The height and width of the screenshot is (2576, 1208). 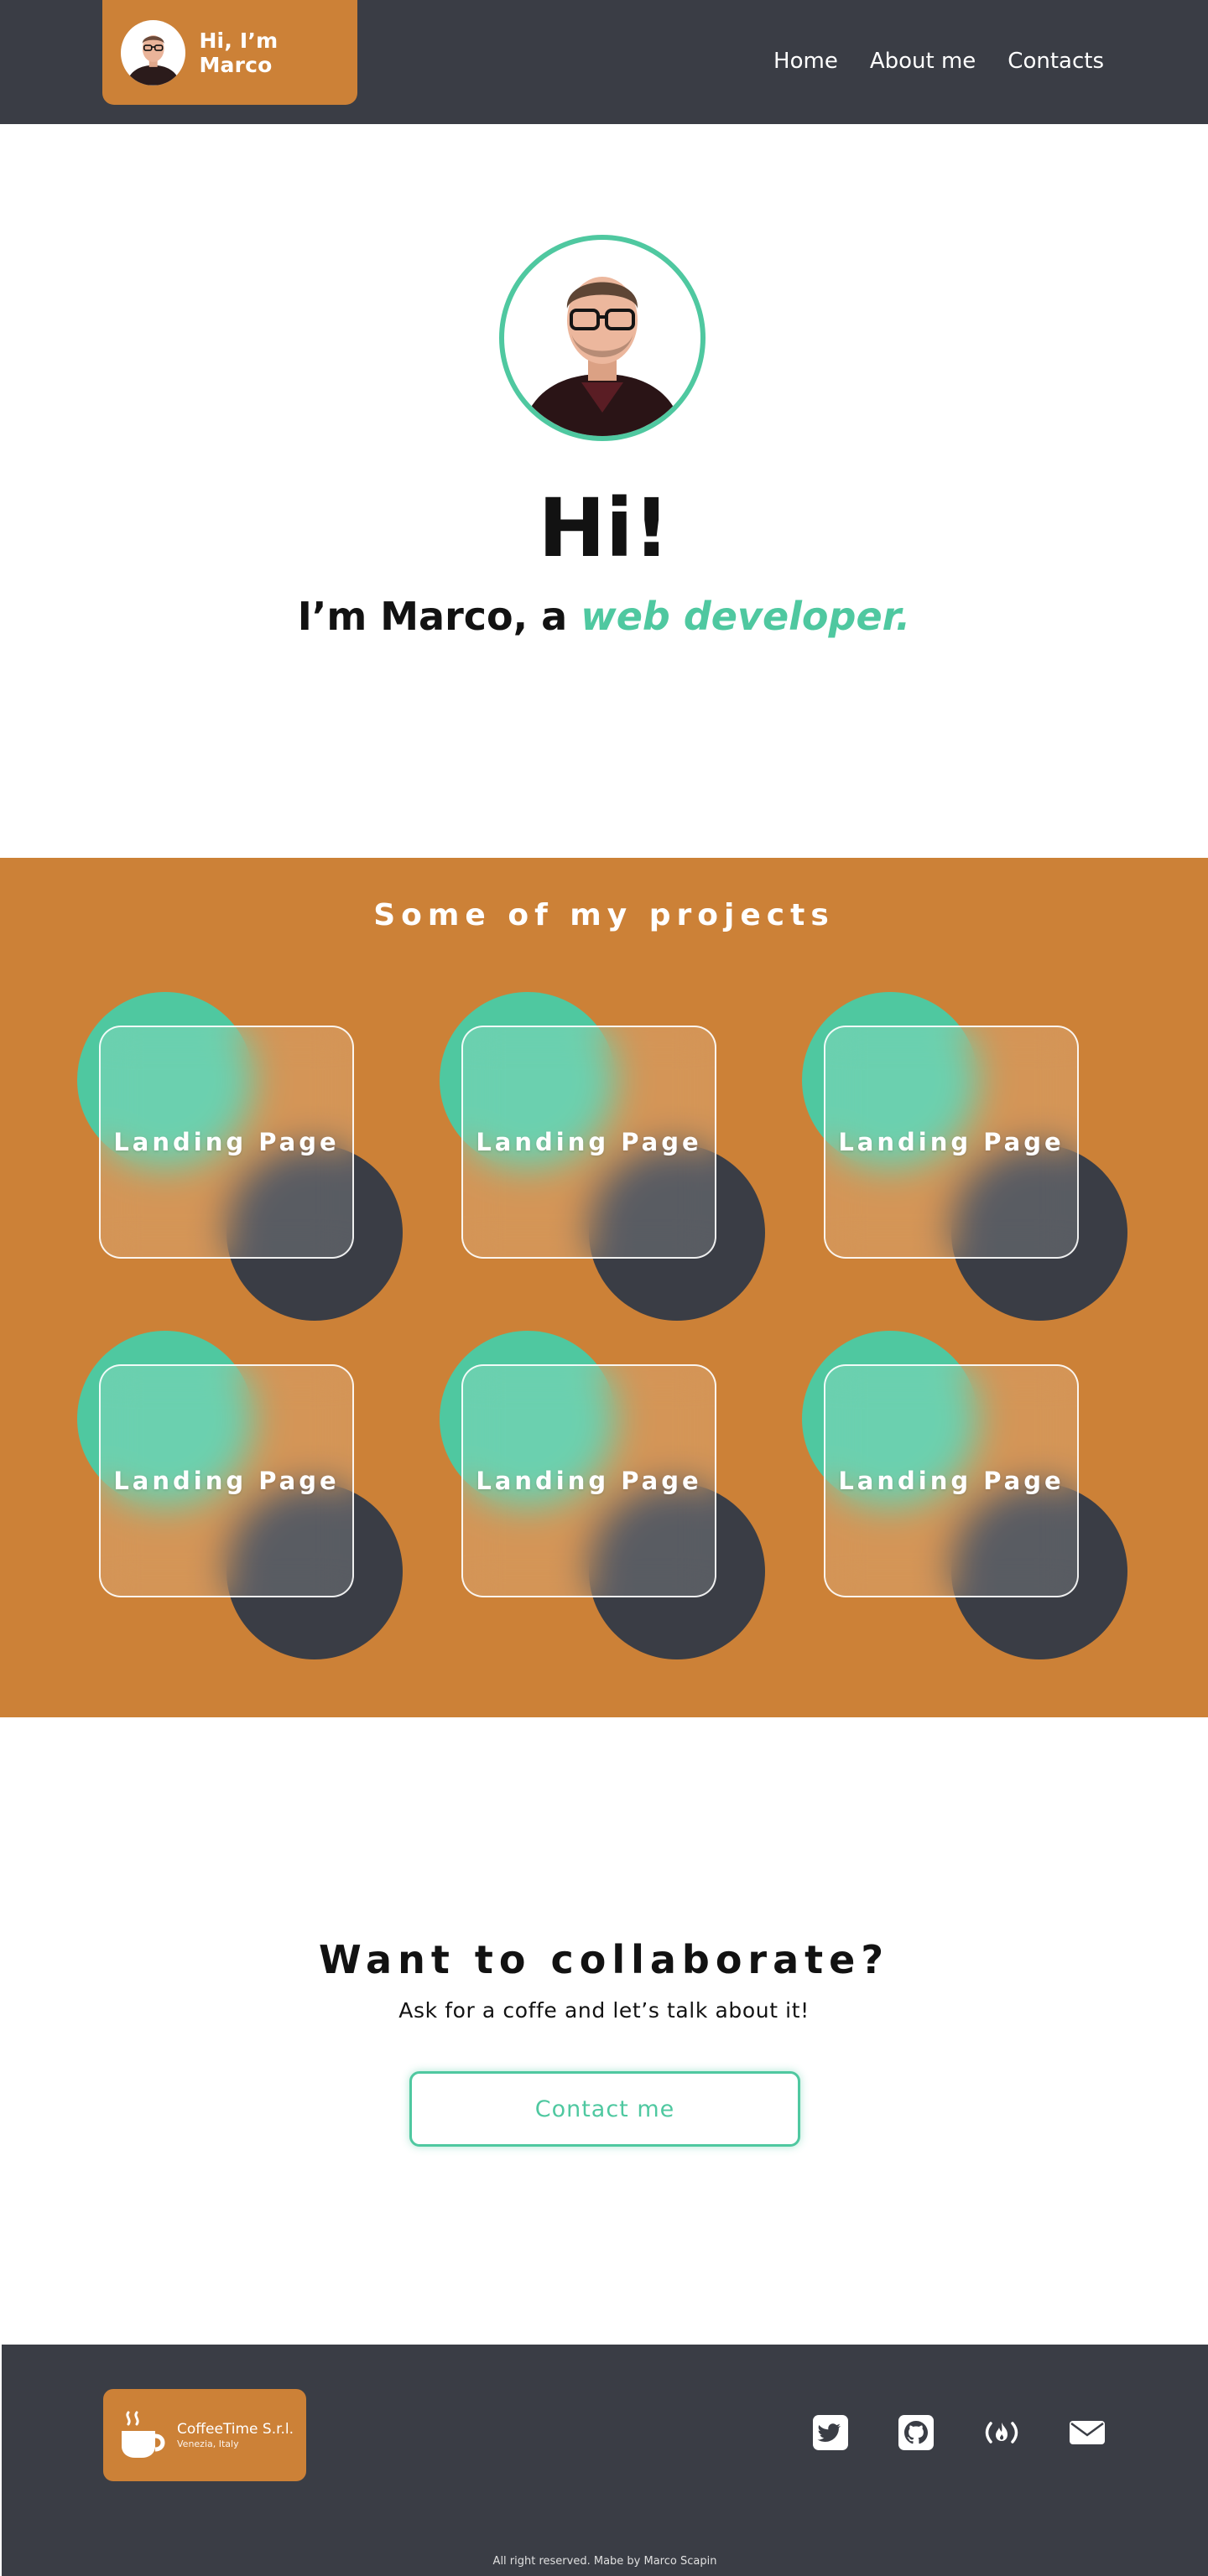 I want to click on footer-brand-badge: CoffeeTime S.r.l. Venezia, Italy, so click(x=204, y=2435).